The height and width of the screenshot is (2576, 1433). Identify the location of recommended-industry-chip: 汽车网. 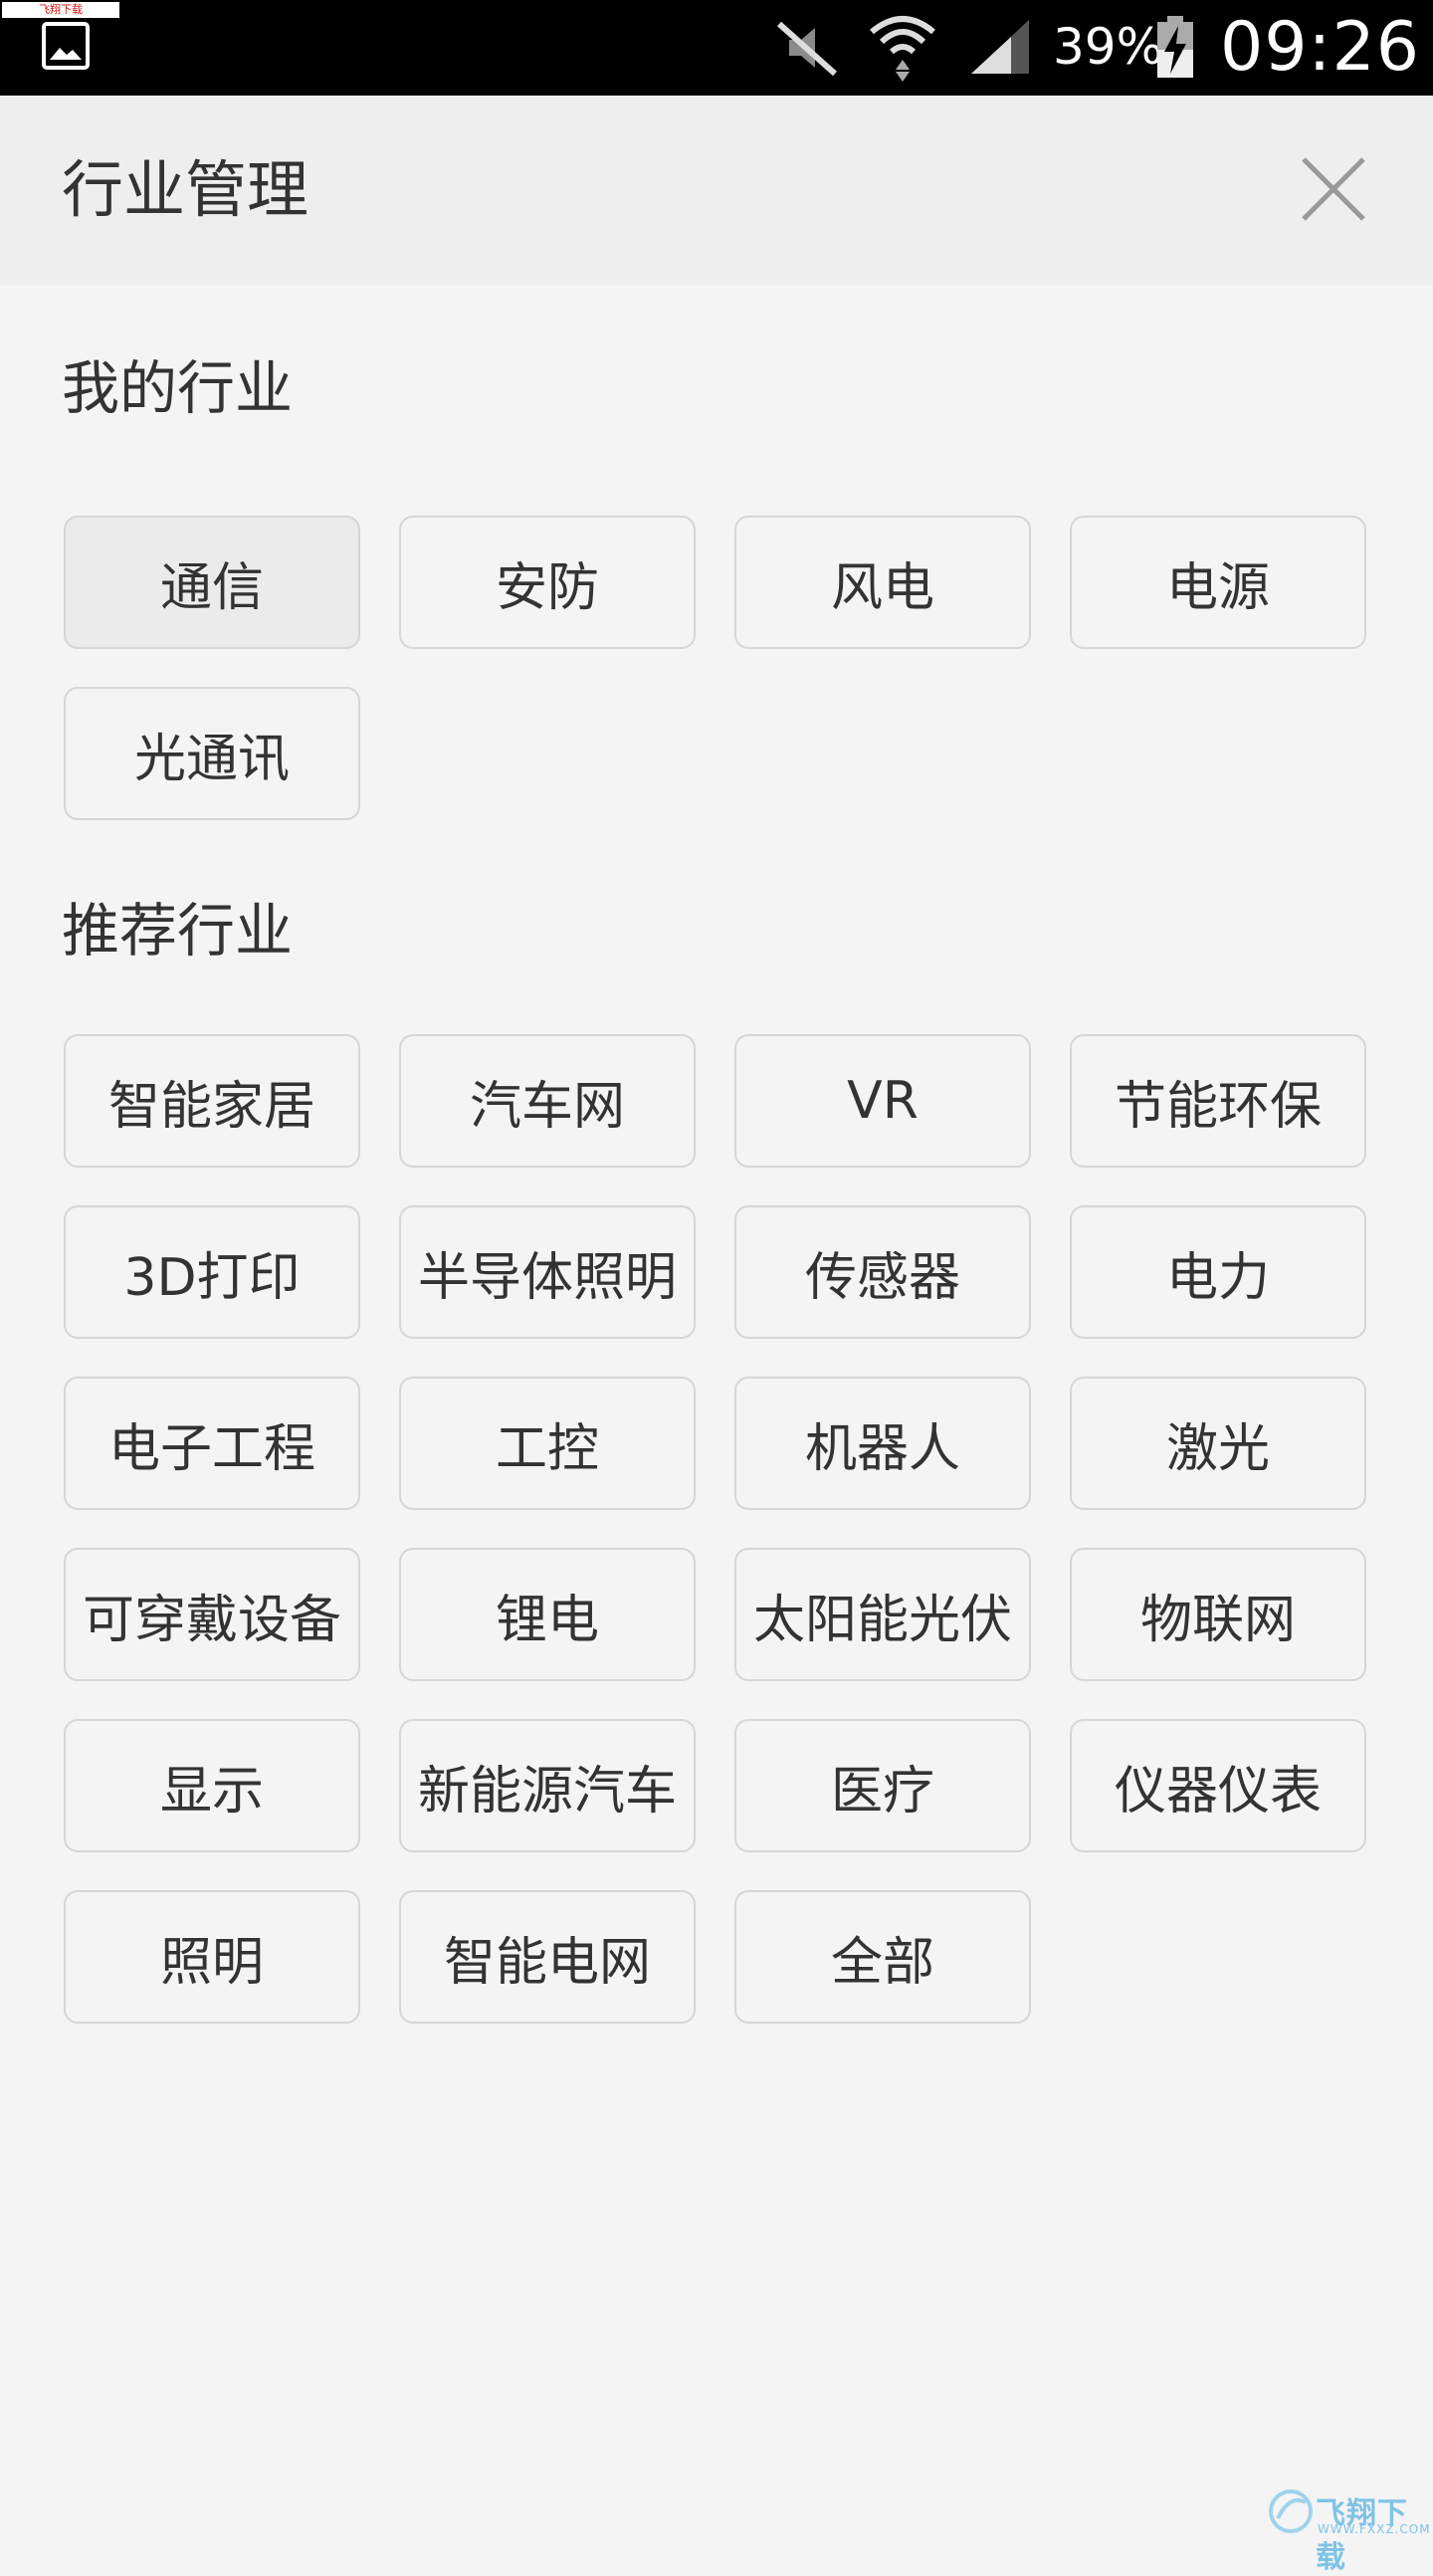
(547, 1101).